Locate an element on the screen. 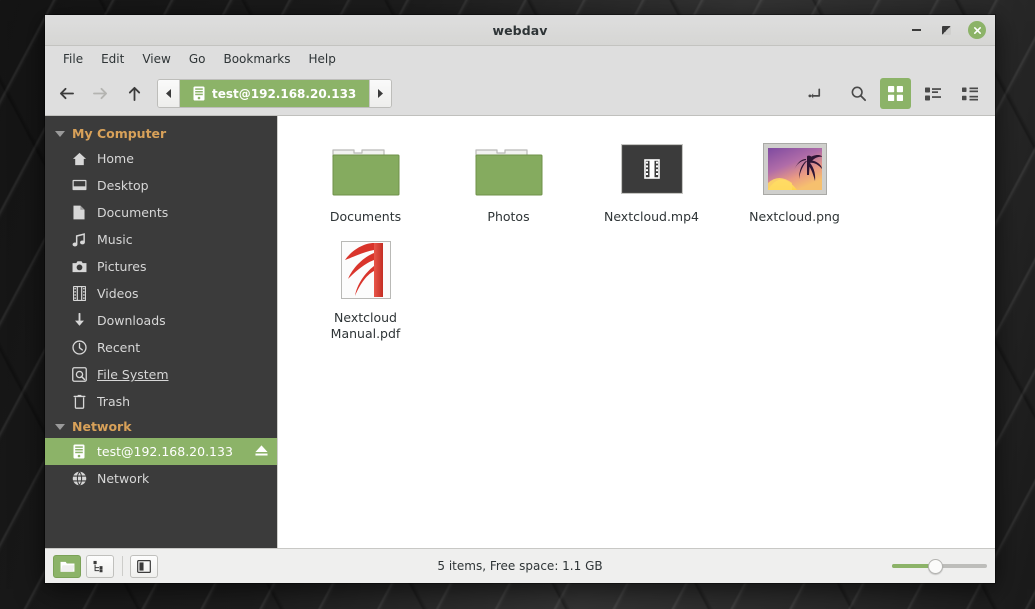  search-icon is located at coordinates (859, 94).